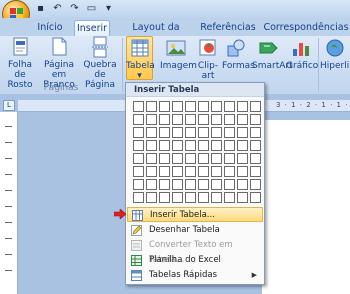  Describe the element at coordinates (178, 54) in the screenshot. I see `imagem-button: Imagem` at that location.